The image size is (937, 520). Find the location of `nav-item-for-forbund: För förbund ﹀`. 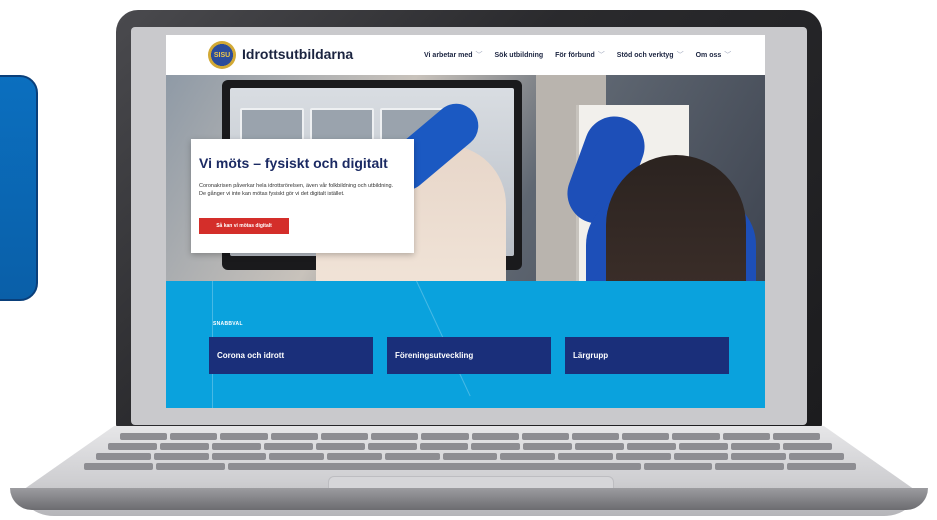

nav-item-for-forbund: För förbund ﹀ is located at coordinates (580, 55).